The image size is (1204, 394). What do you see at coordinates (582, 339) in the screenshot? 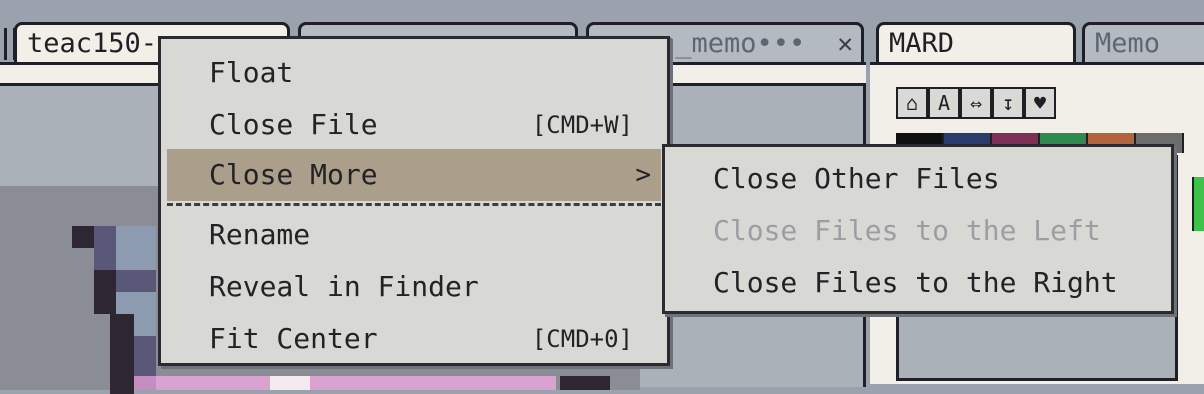
I see `shortcut-label: [CMD+0]` at bounding box center [582, 339].